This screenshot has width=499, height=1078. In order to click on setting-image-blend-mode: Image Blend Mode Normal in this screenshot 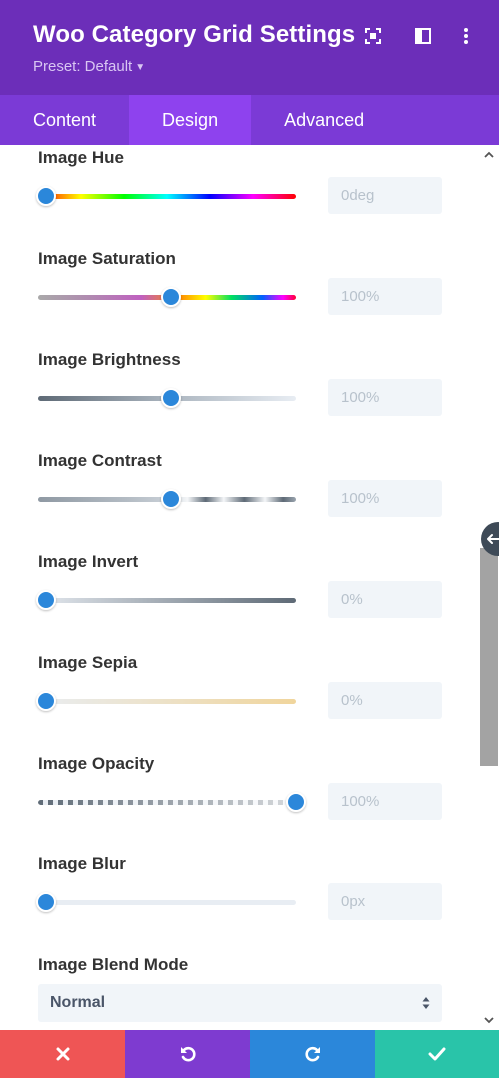, I will do `click(240, 992)`.